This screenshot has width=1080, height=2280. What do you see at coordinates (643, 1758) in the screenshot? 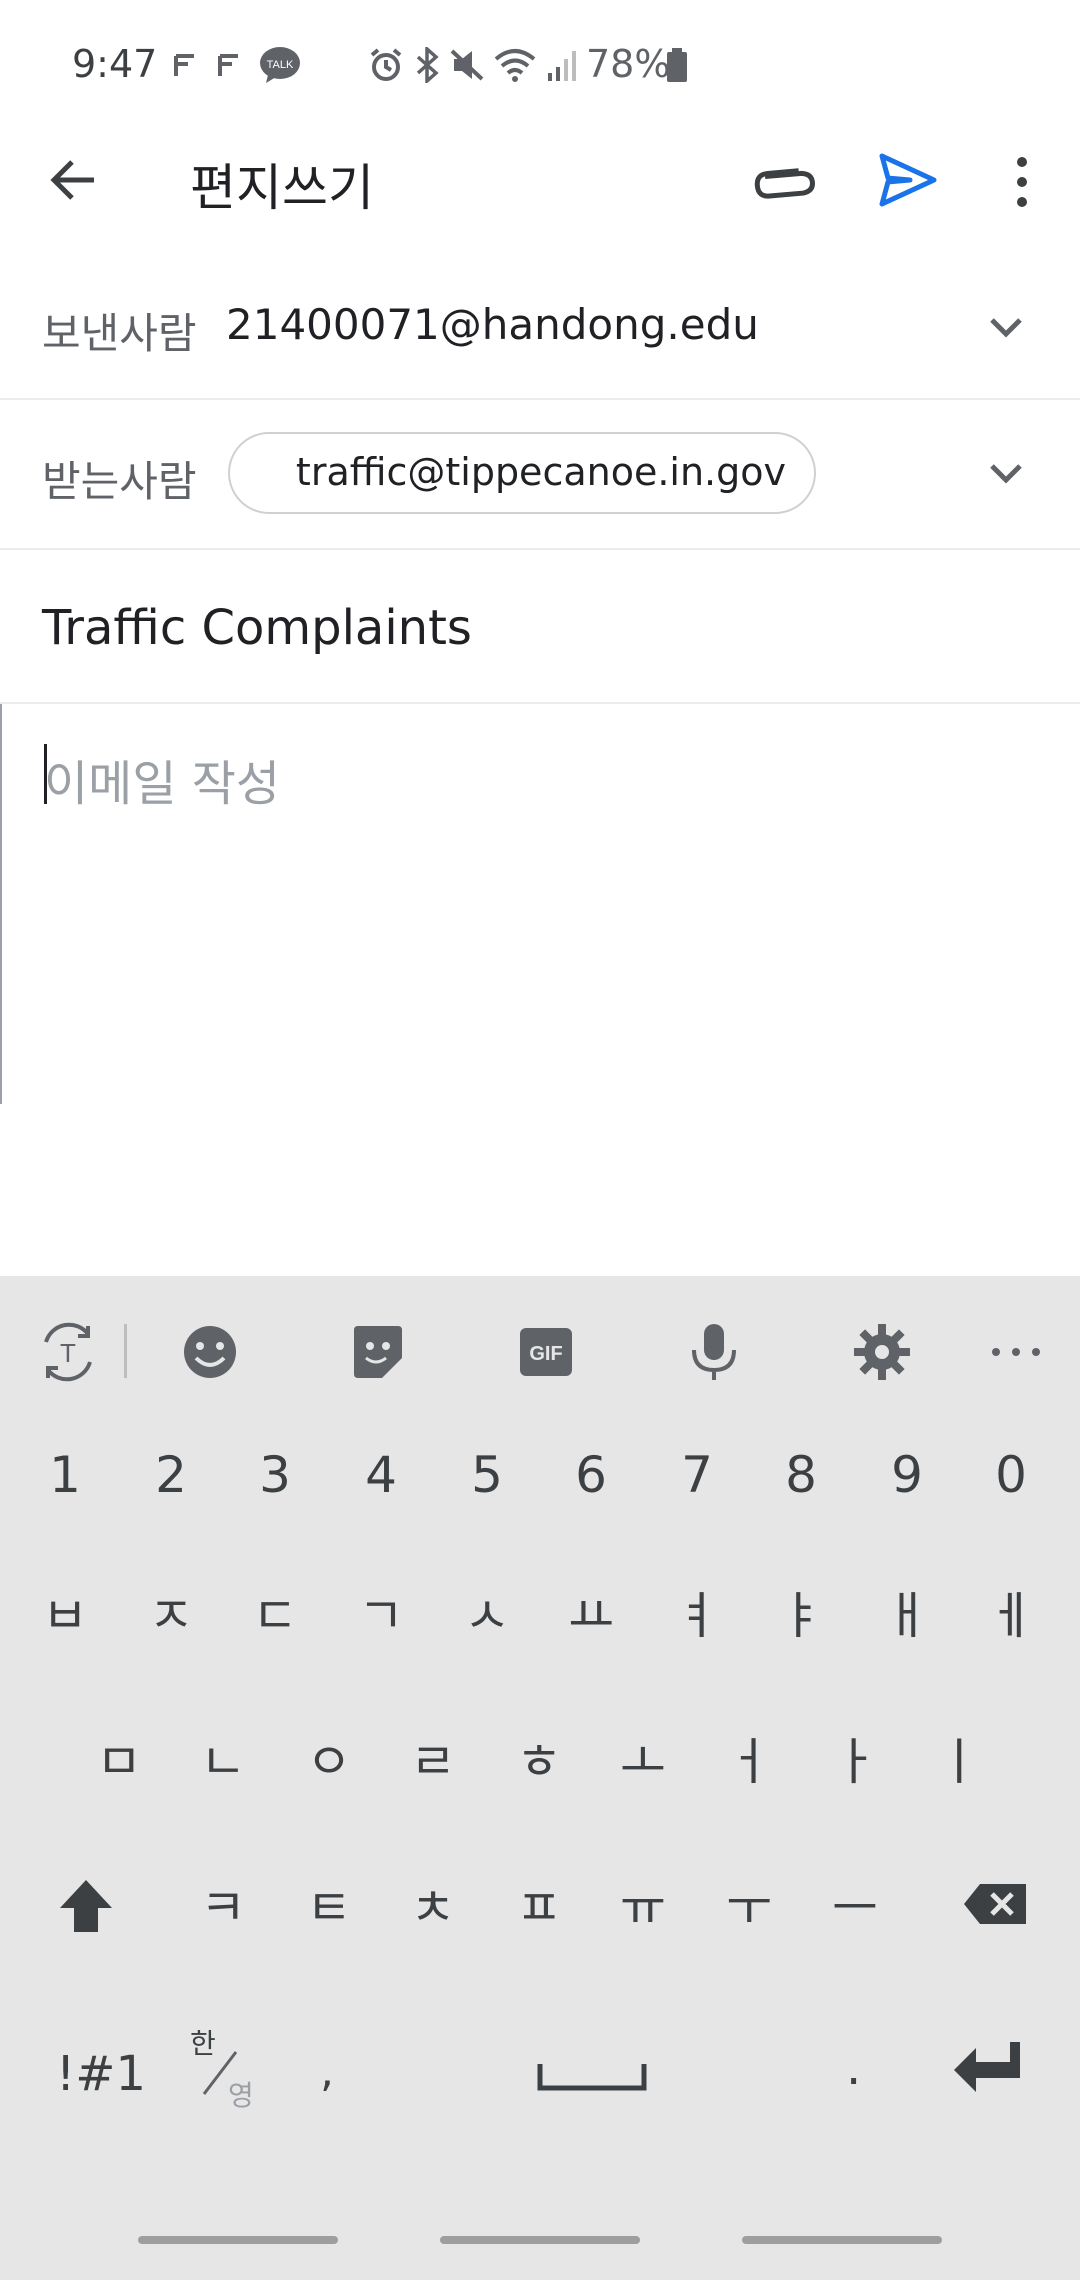
I see `key: ㅗ` at bounding box center [643, 1758].